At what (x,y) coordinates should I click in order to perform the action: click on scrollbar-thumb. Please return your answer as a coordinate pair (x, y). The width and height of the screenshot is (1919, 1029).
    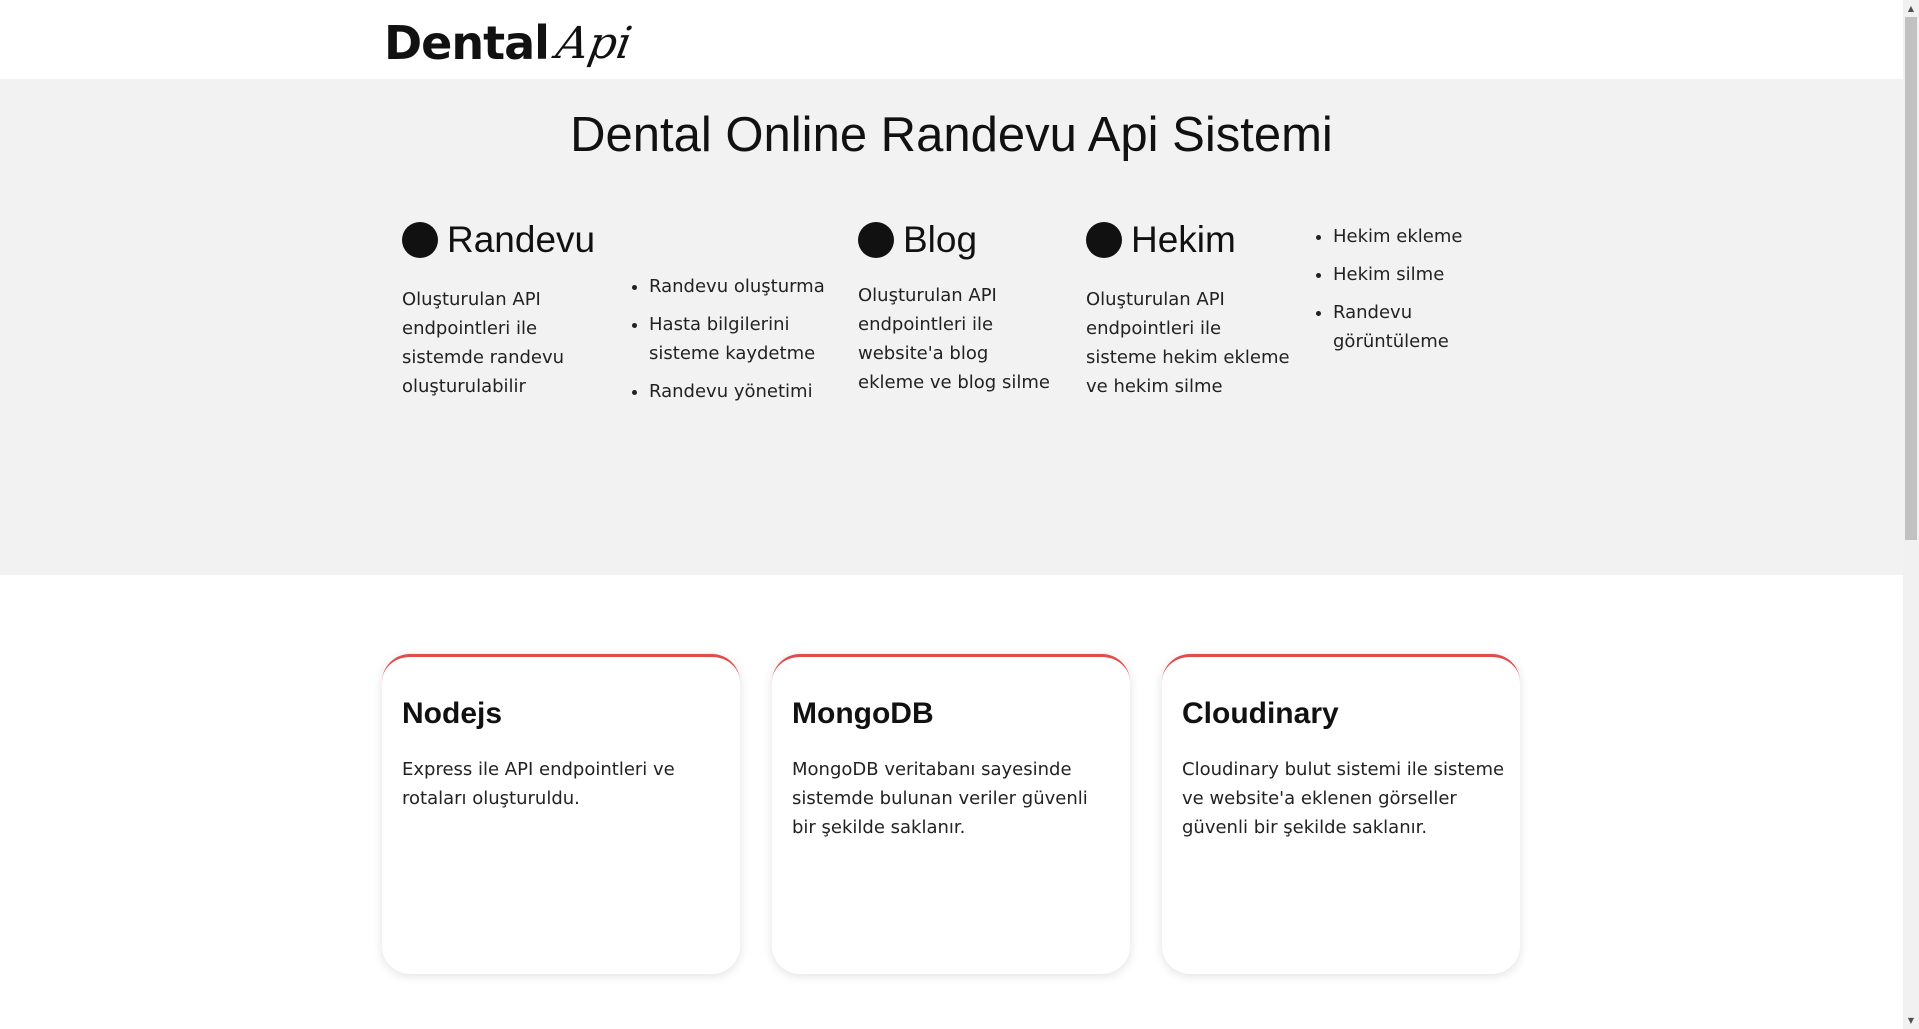
    Looking at the image, I should click on (1911, 278).